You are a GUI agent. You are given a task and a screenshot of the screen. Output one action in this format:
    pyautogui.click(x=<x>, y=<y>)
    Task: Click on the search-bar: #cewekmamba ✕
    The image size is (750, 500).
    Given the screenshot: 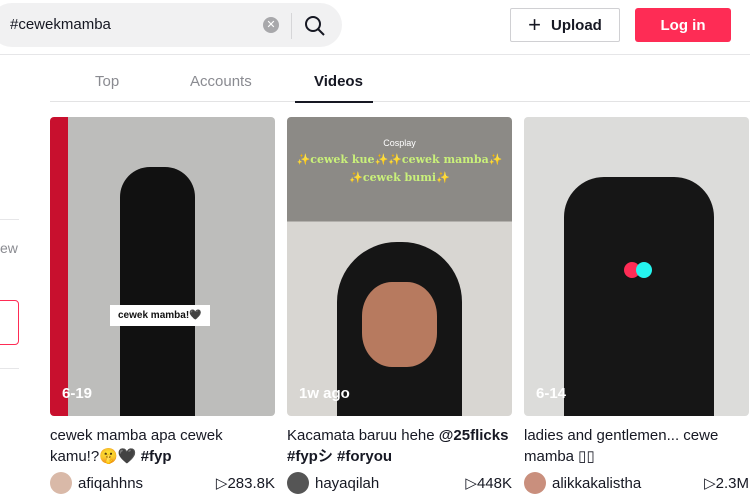 What is the action you would take?
    pyautogui.click(x=171, y=25)
    